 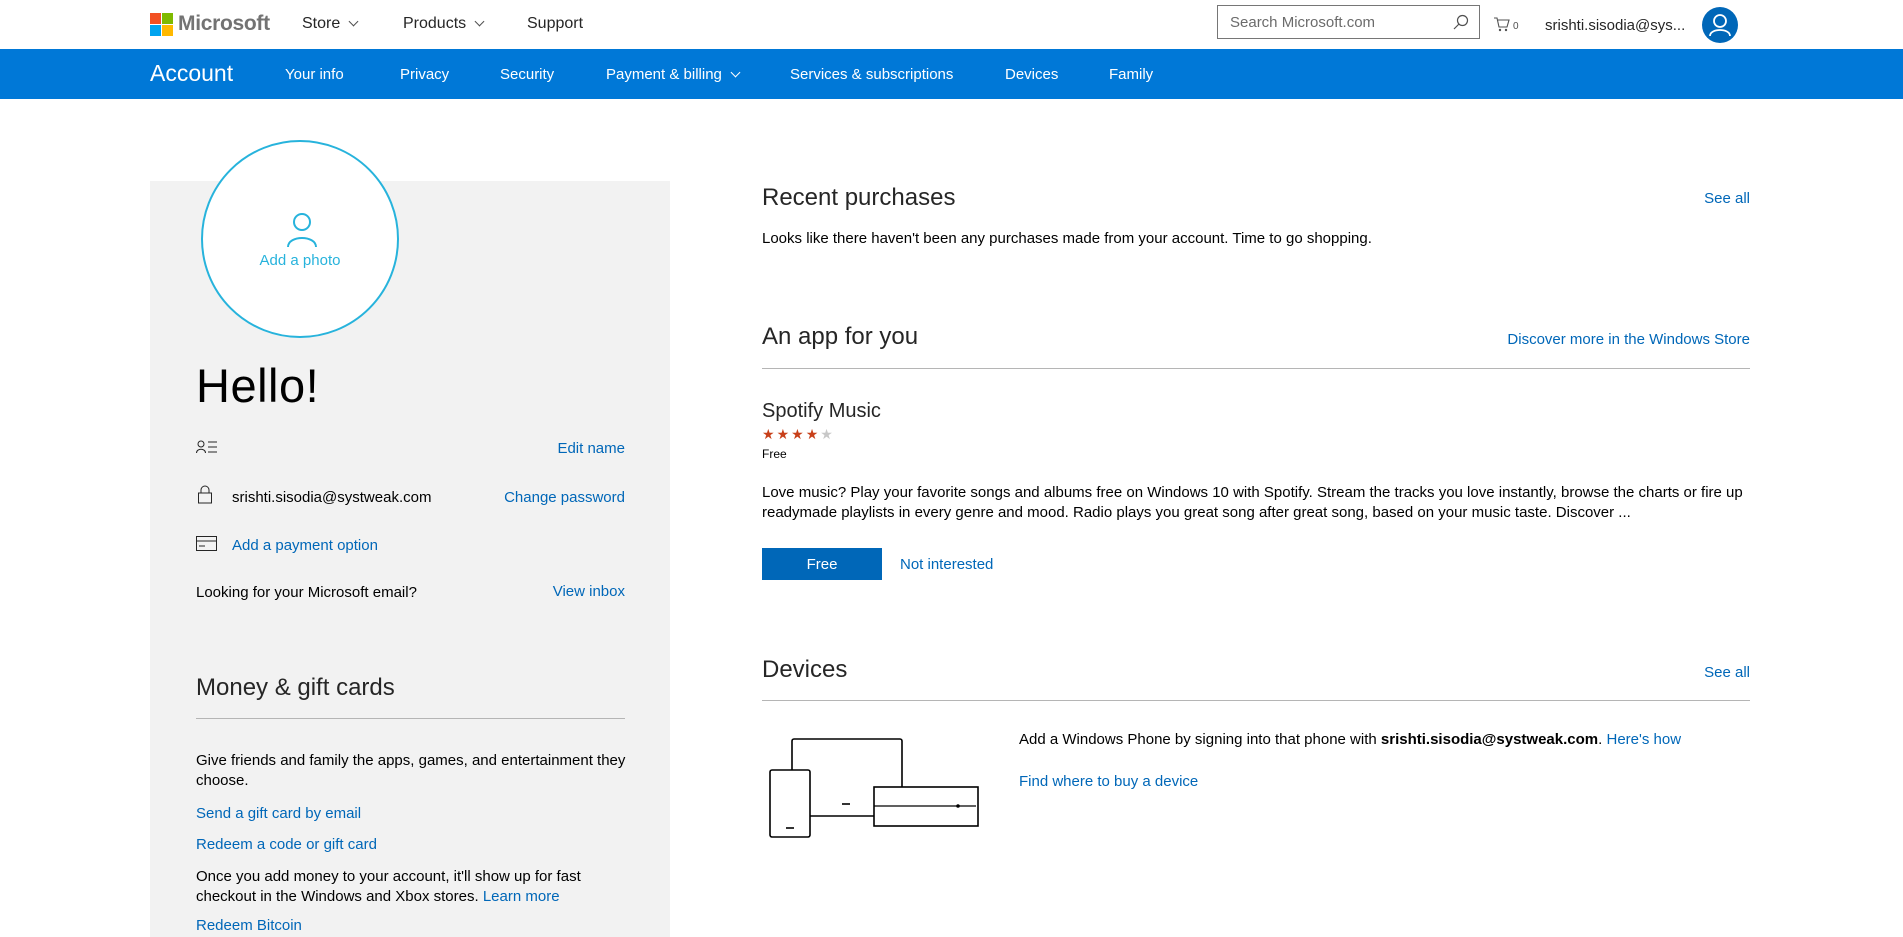 What do you see at coordinates (1643, 739) in the screenshot?
I see `heres-how-link: Here's how` at bounding box center [1643, 739].